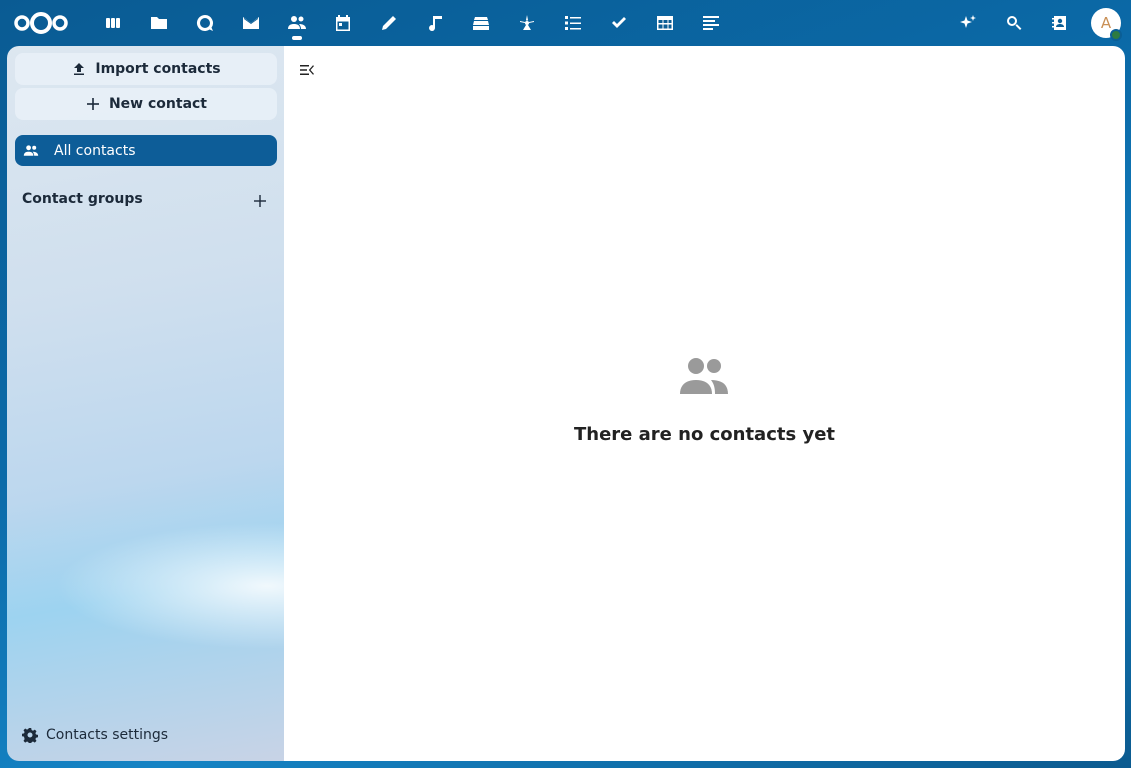  What do you see at coordinates (343, 23) in the screenshot?
I see `calendar-icon` at bounding box center [343, 23].